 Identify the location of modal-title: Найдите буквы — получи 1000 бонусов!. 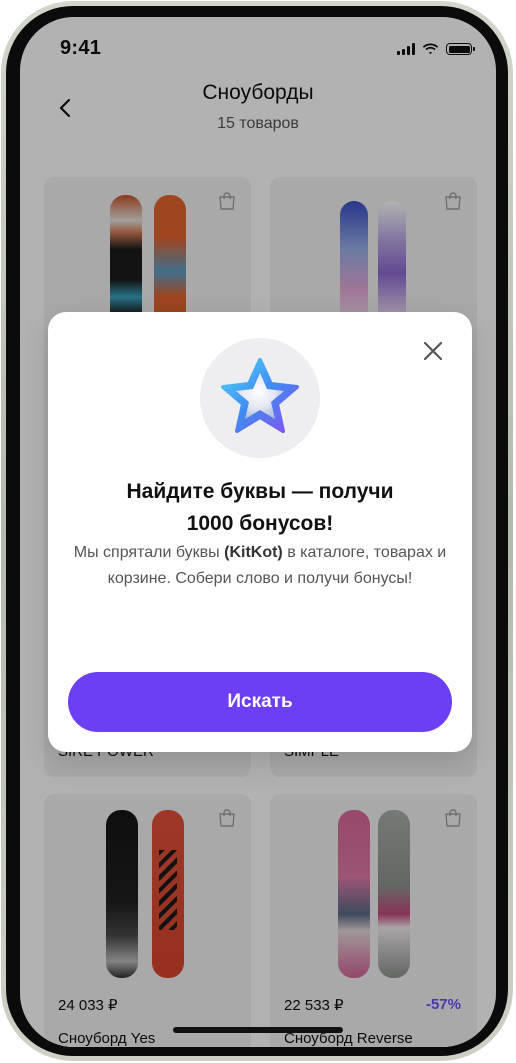
(260, 508).